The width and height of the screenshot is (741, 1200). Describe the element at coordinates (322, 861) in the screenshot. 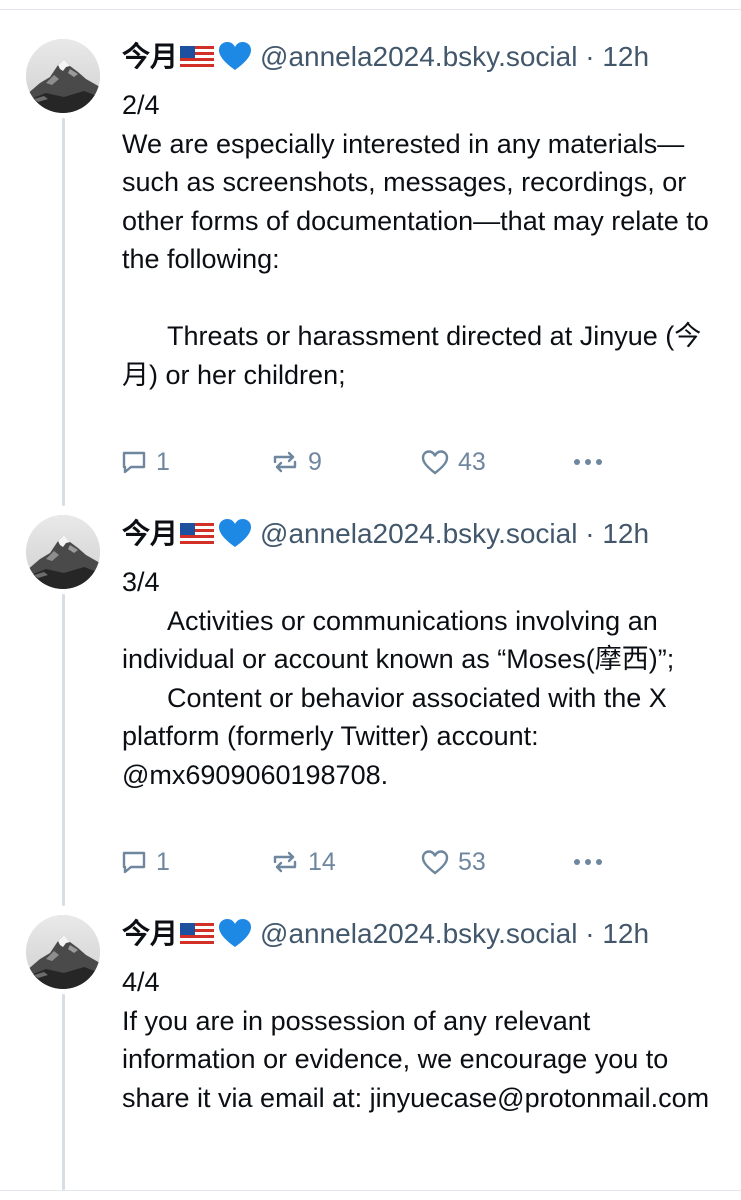

I see `repost-count: 14` at that location.